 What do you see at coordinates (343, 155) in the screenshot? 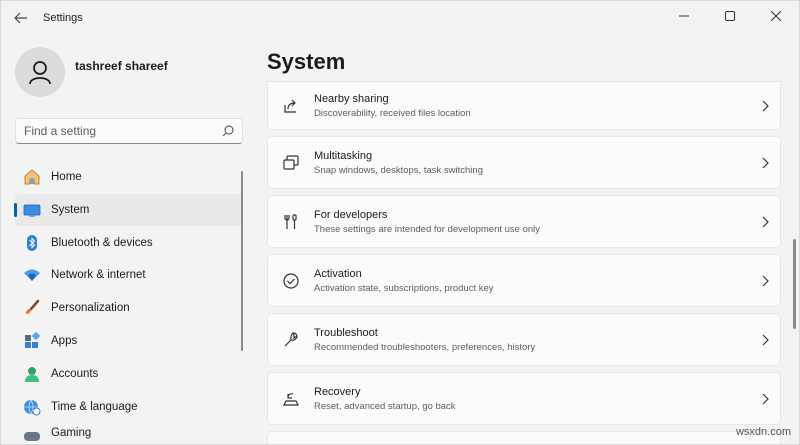
I see `card-title: Multitasking` at bounding box center [343, 155].